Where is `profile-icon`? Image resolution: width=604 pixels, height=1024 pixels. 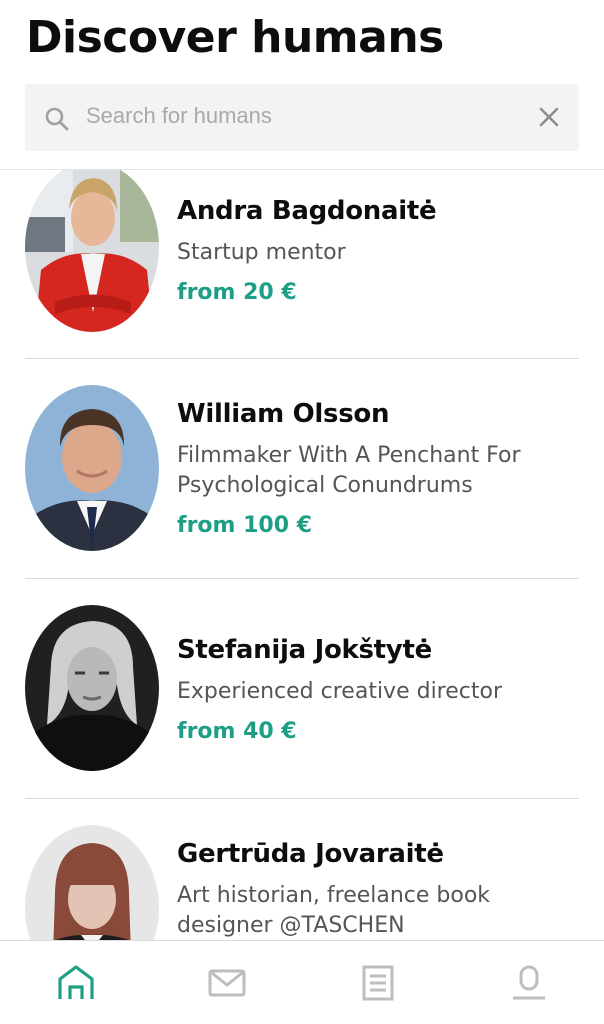
profile-icon is located at coordinates (529, 982).